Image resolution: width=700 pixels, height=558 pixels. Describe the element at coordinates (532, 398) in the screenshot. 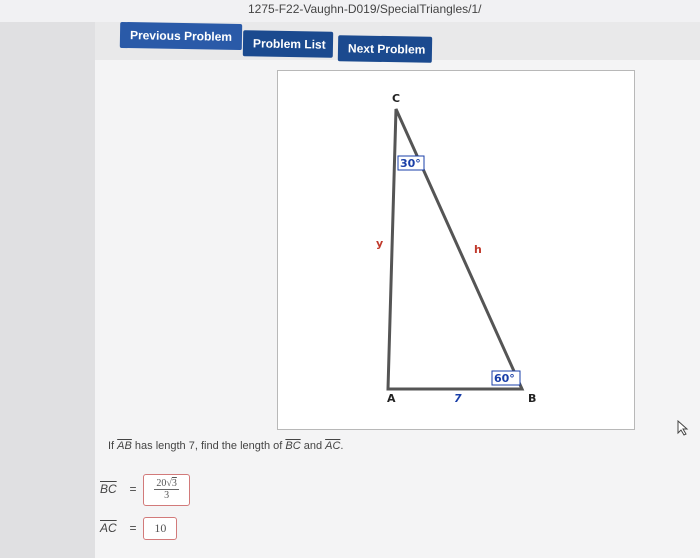

I see `vertex-b-label: B` at that location.